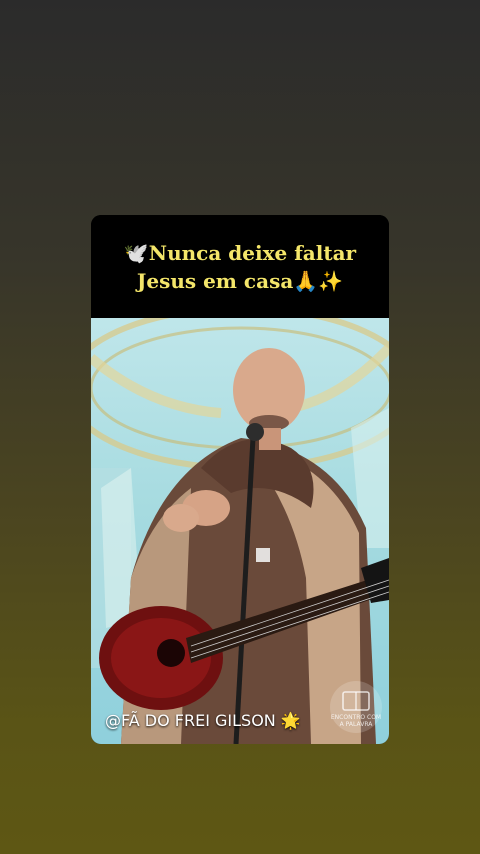  What do you see at coordinates (240, 252) in the screenshot?
I see `title-line-1: 🕊️Nunca deixe faltar` at bounding box center [240, 252].